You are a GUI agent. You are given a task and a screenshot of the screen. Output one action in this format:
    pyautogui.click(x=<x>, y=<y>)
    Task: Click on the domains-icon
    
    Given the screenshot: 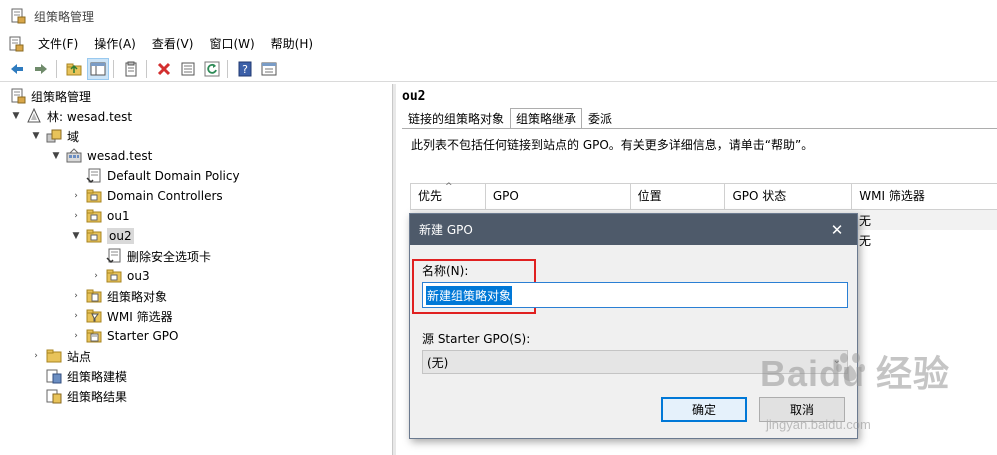 What is the action you would take?
    pyautogui.click(x=54, y=136)
    